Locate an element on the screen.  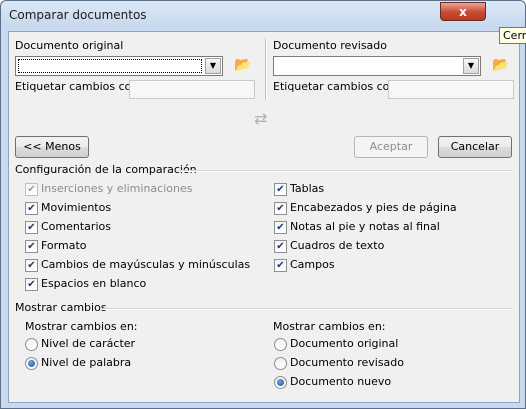
original-tag-label: Etiquetar cambios con is located at coordinates (77, 86).